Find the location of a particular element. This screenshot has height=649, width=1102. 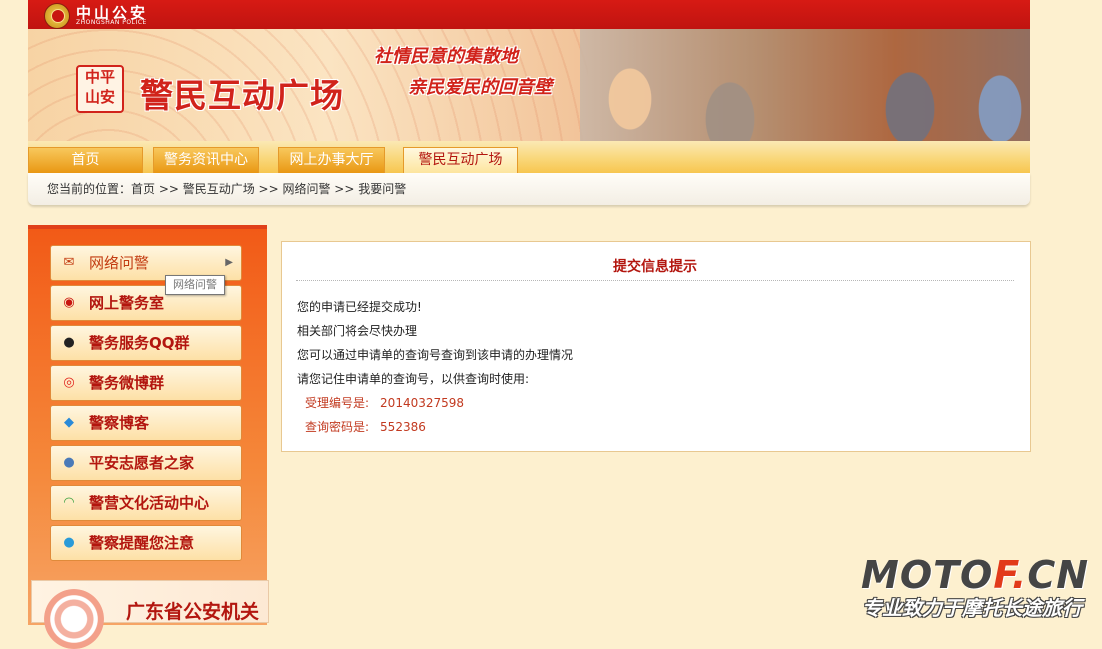

sidebar-item-label: 警务服务QQ群 is located at coordinates (139, 343).